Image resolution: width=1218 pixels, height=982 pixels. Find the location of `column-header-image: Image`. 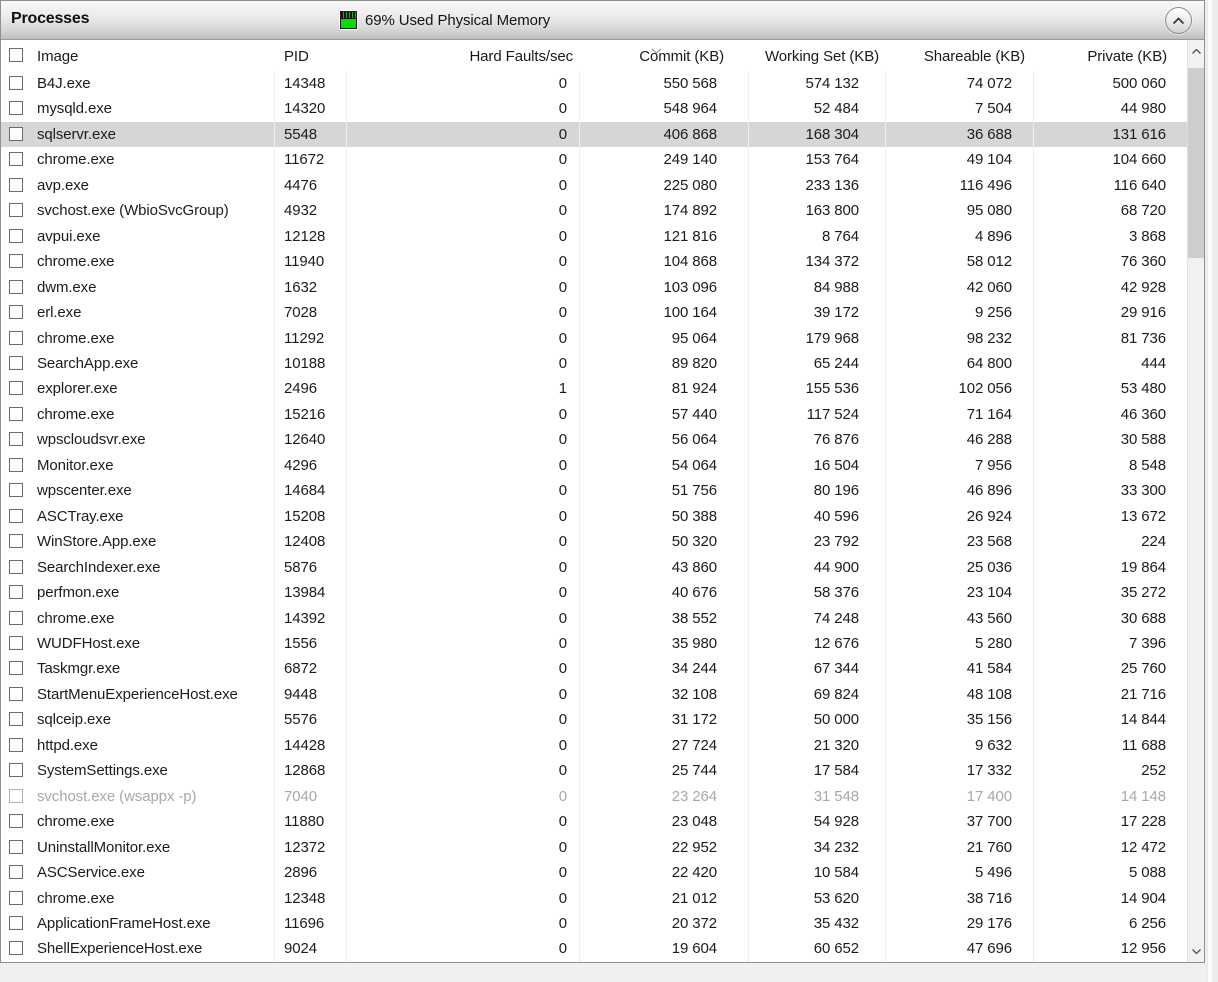

column-header-image: Image is located at coordinates (57, 56).